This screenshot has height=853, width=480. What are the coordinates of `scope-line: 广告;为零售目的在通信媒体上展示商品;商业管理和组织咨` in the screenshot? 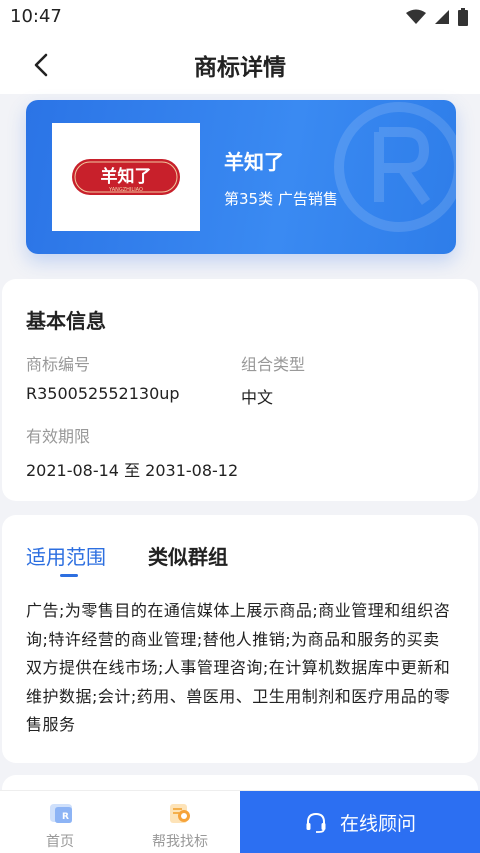 It's located at (238, 610).